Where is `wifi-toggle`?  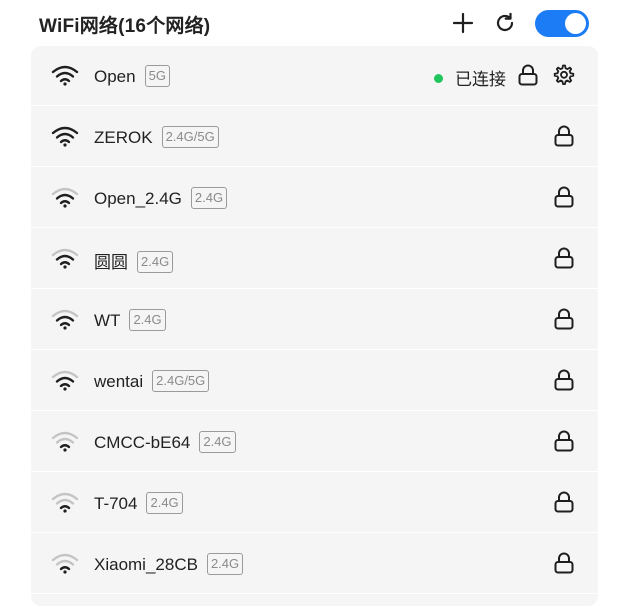 wifi-toggle is located at coordinates (562, 23).